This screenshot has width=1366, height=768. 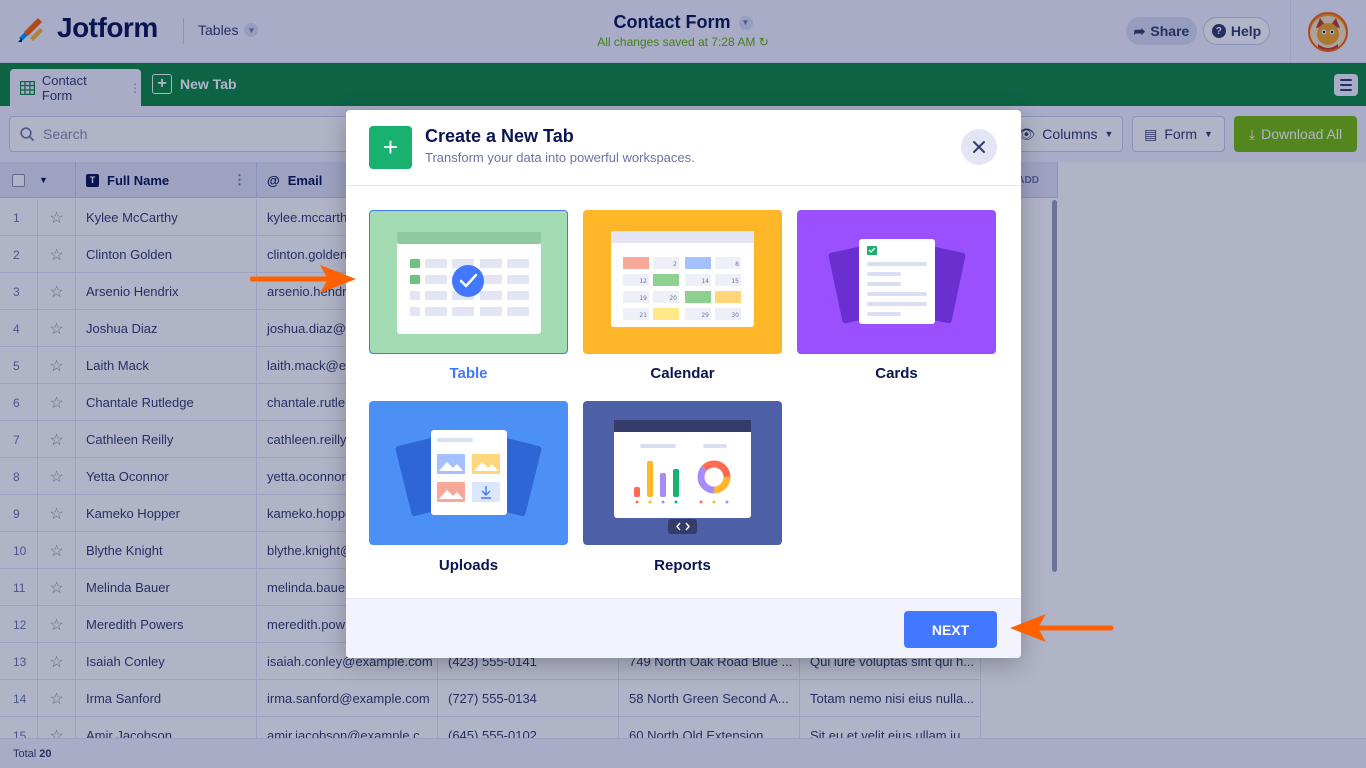 I want to click on option-cards, so click(x=896, y=282).